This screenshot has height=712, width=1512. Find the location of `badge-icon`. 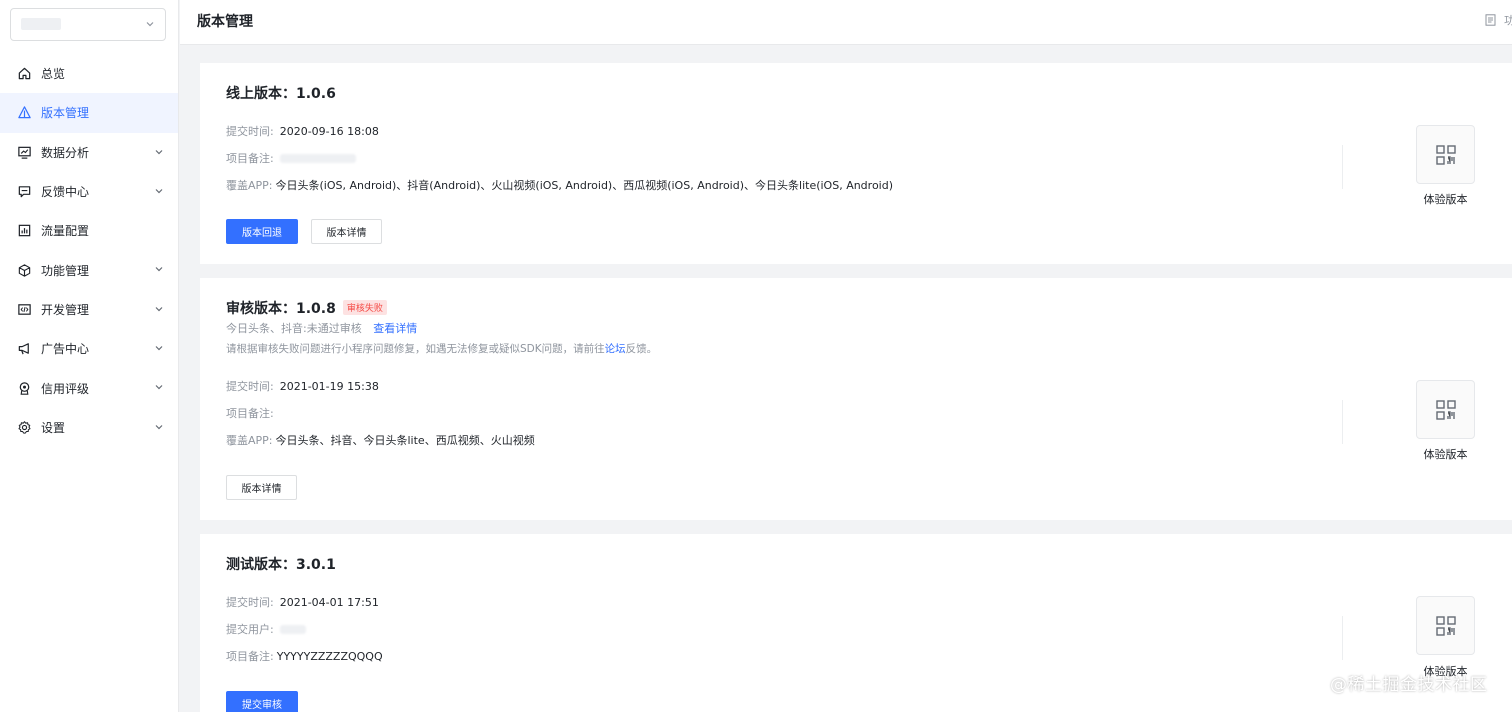

badge-icon is located at coordinates (24, 388).